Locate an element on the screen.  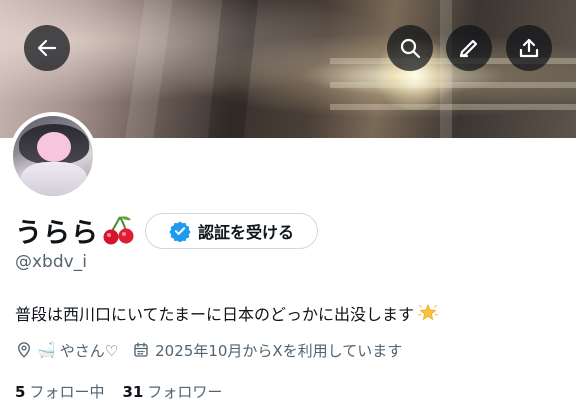
glowing-star-emoji-icon is located at coordinates (428, 312).